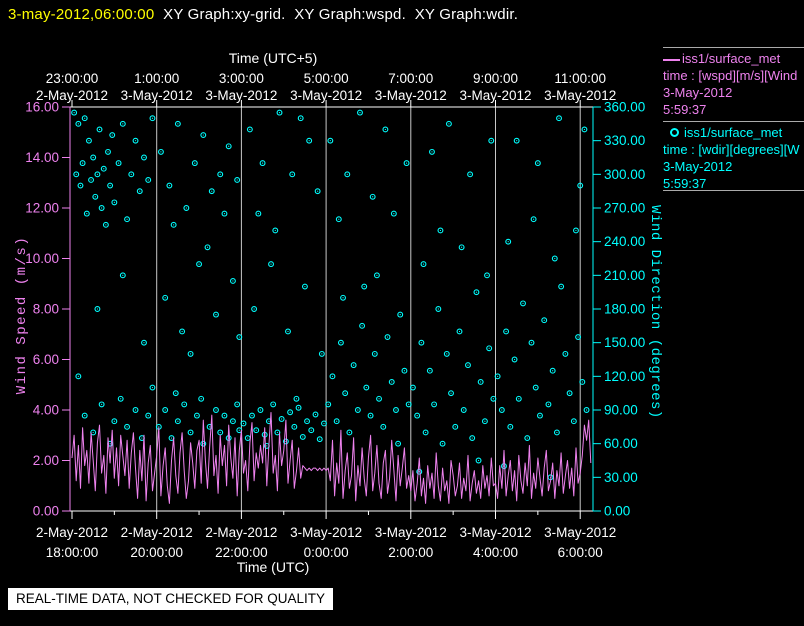  What do you see at coordinates (731, 149) in the screenshot?
I see `legend-field: time : [wdir][degrees][W` at bounding box center [731, 149].